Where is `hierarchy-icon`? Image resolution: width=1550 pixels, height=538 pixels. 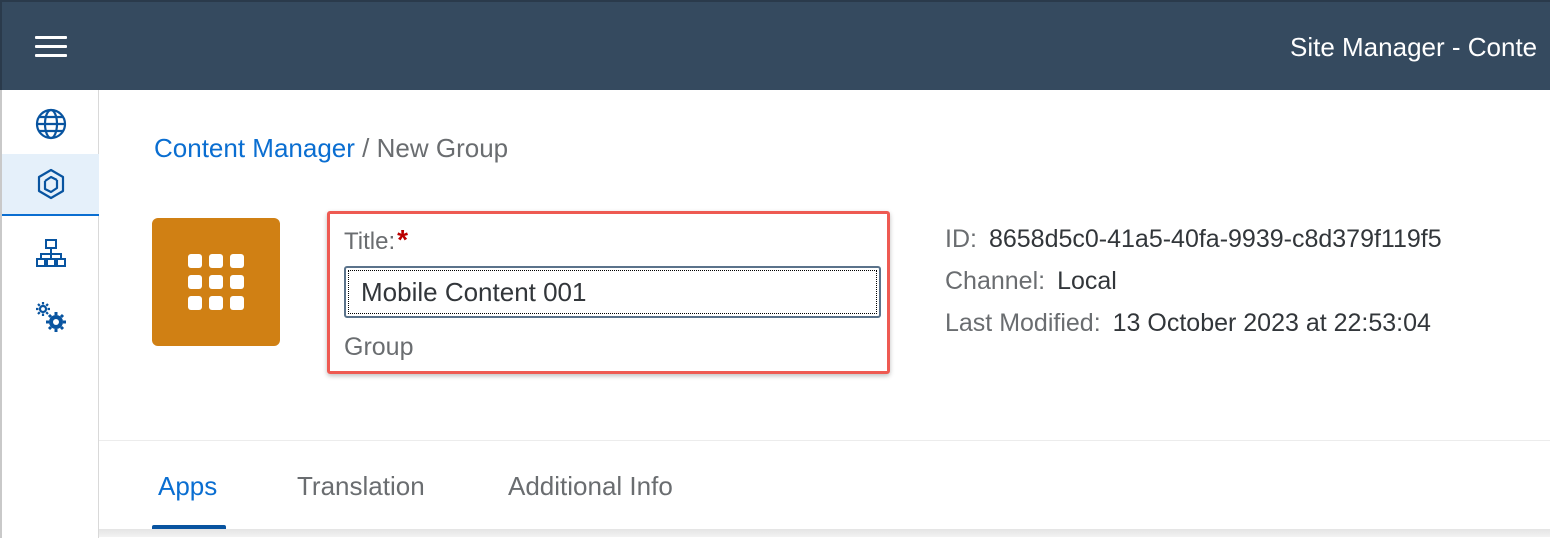 hierarchy-icon is located at coordinates (50, 253).